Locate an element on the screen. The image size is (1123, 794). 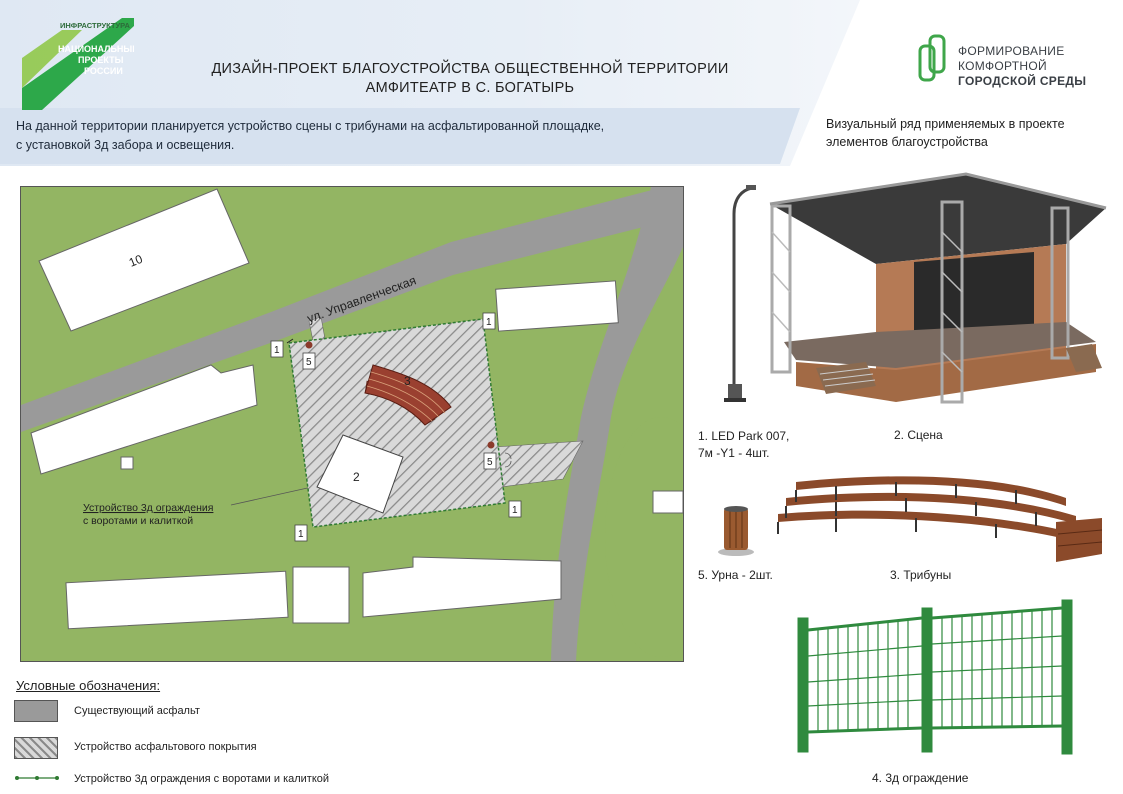
stage-caption: 2. Сцена is located at coordinates (918, 435).